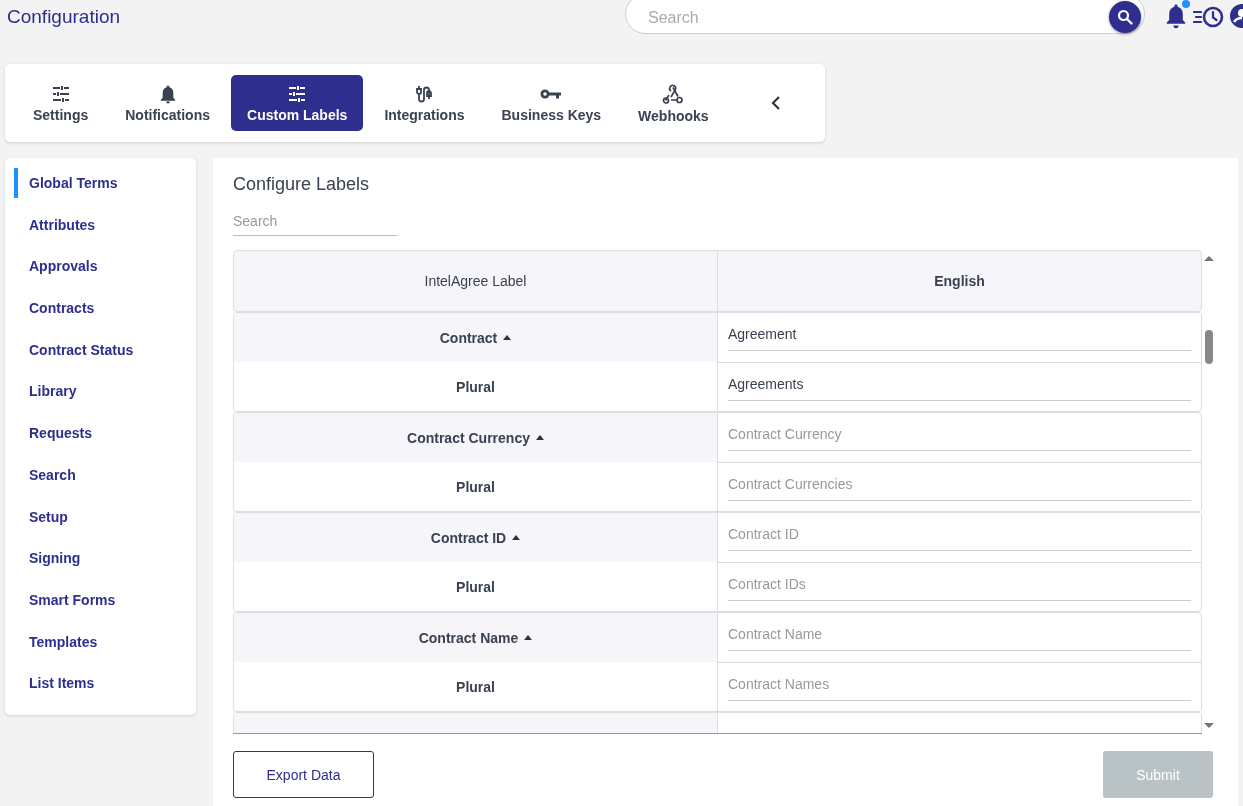 The image size is (1243, 806). What do you see at coordinates (475, 437) in the screenshot?
I see `group-toggle: Contract Currency` at bounding box center [475, 437].